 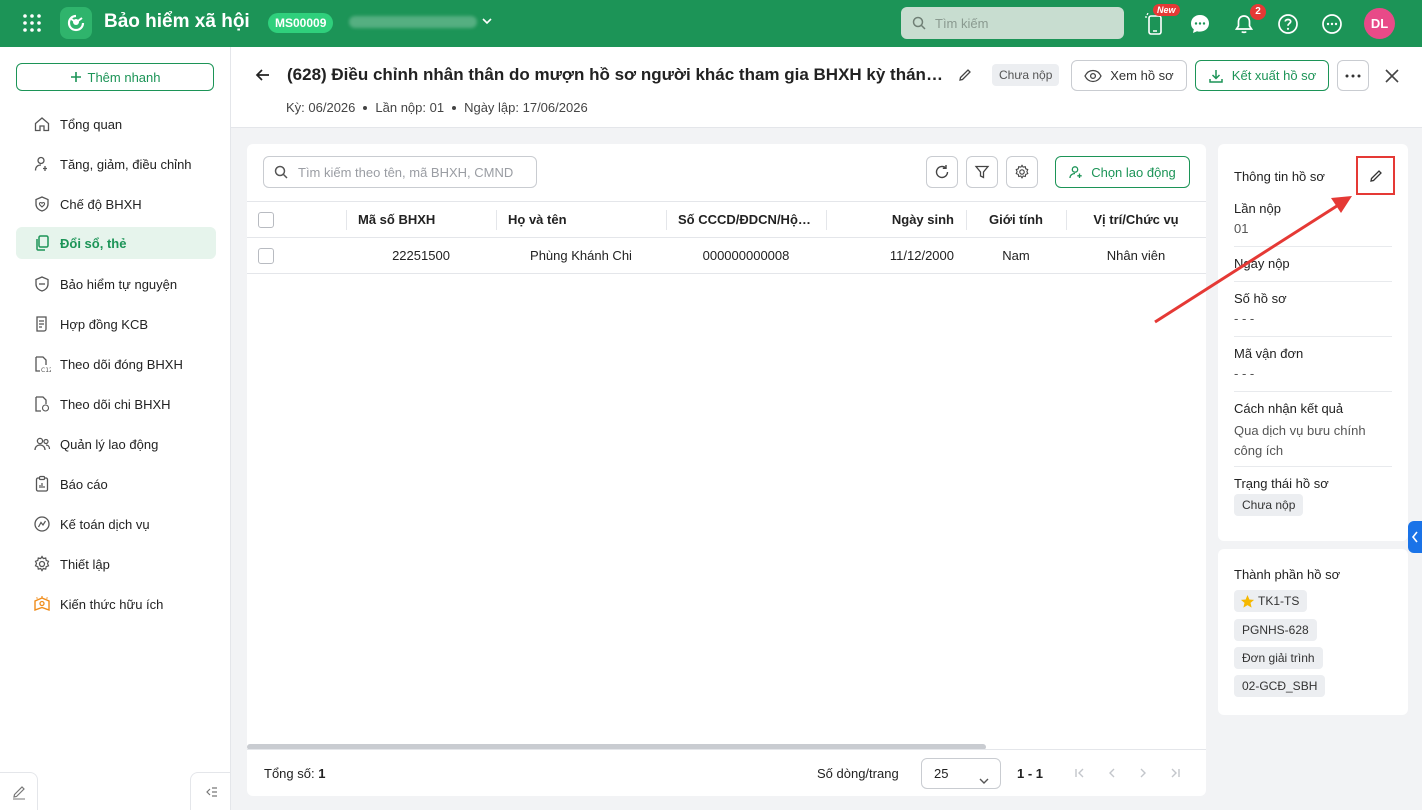 I want to click on table-search, so click(x=400, y=172).